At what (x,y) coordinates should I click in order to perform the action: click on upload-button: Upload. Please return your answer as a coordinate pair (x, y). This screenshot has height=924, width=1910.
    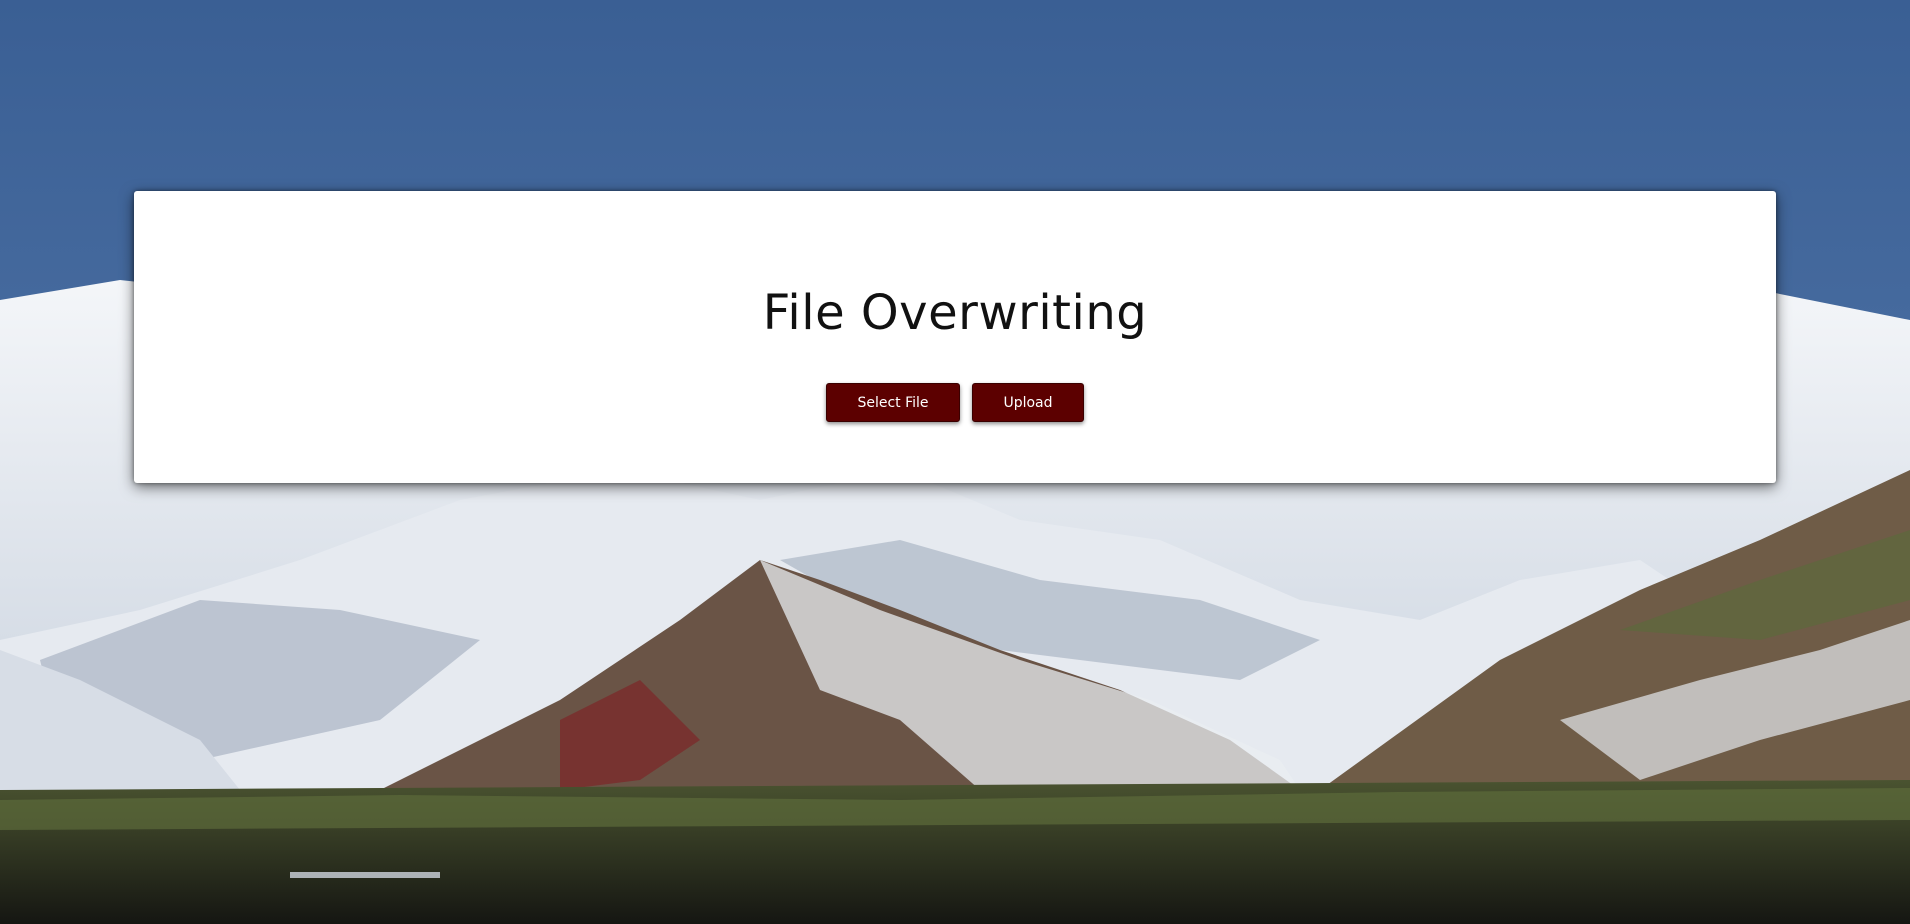
    Looking at the image, I should click on (1028, 402).